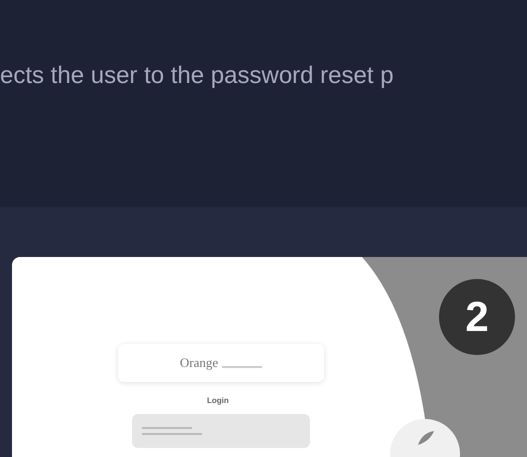 This screenshot has height=457, width=527. I want to click on login-heading: Login, so click(218, 400).